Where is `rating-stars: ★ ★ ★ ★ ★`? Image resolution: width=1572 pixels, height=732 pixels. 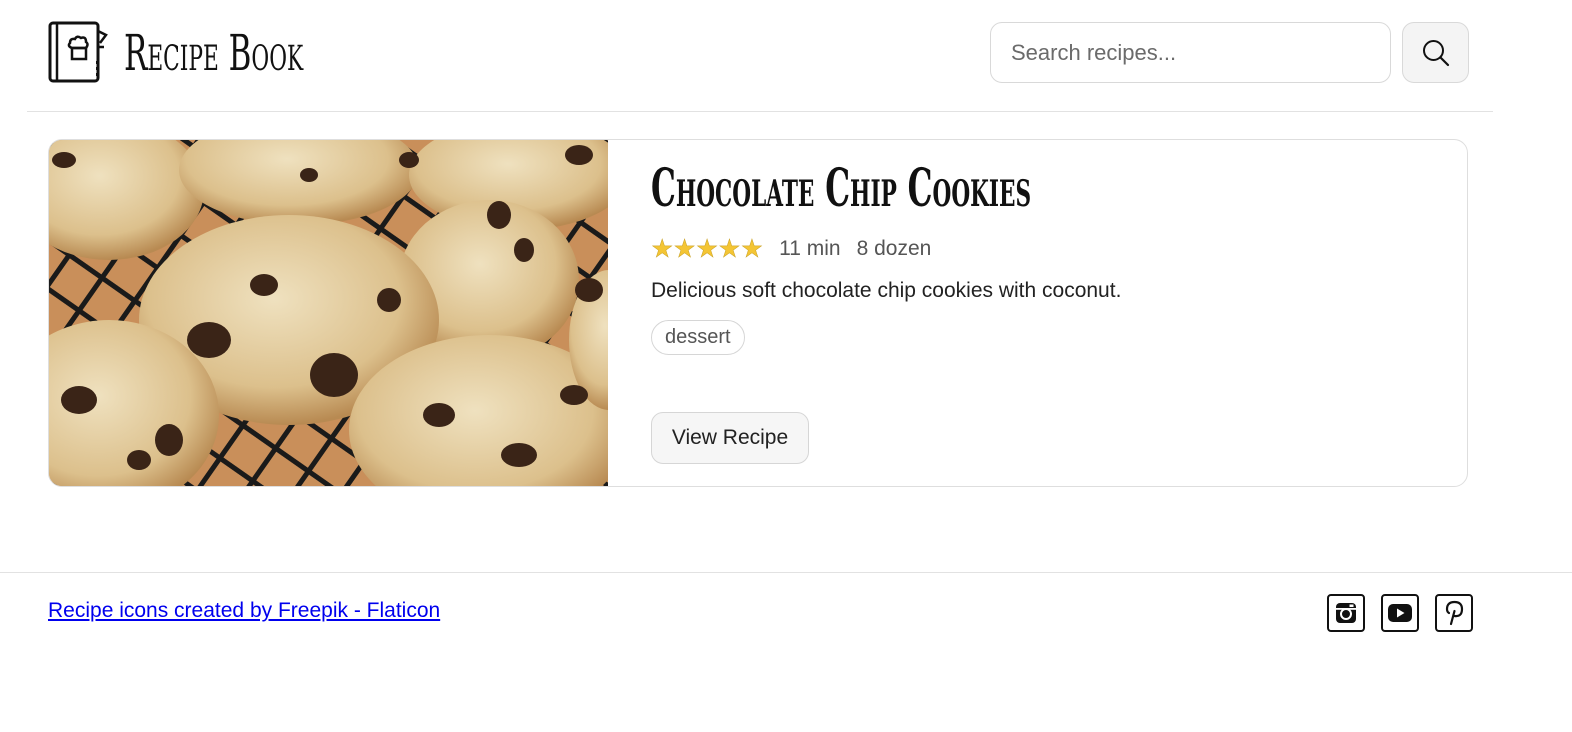 rating-stars: ★ ★ ★ ★ ★ is located at coordinates (707, 249).